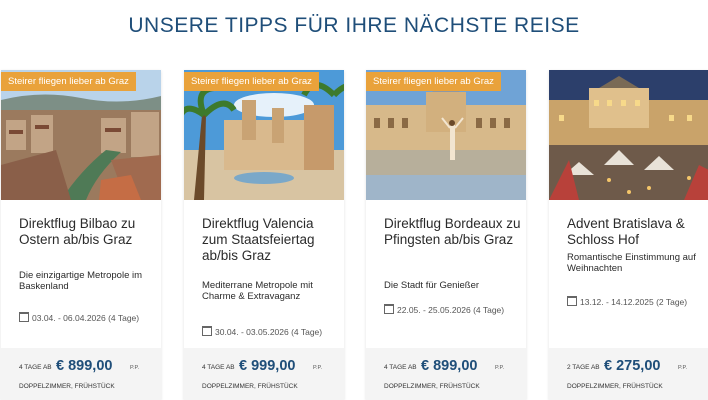 This screenshot has height=400, width=708. Describe the element at coordinates (631, 263) in the screenshot. I see `trip-subtitle: Romantische Einstimmung auf Weihnachten` at that location.